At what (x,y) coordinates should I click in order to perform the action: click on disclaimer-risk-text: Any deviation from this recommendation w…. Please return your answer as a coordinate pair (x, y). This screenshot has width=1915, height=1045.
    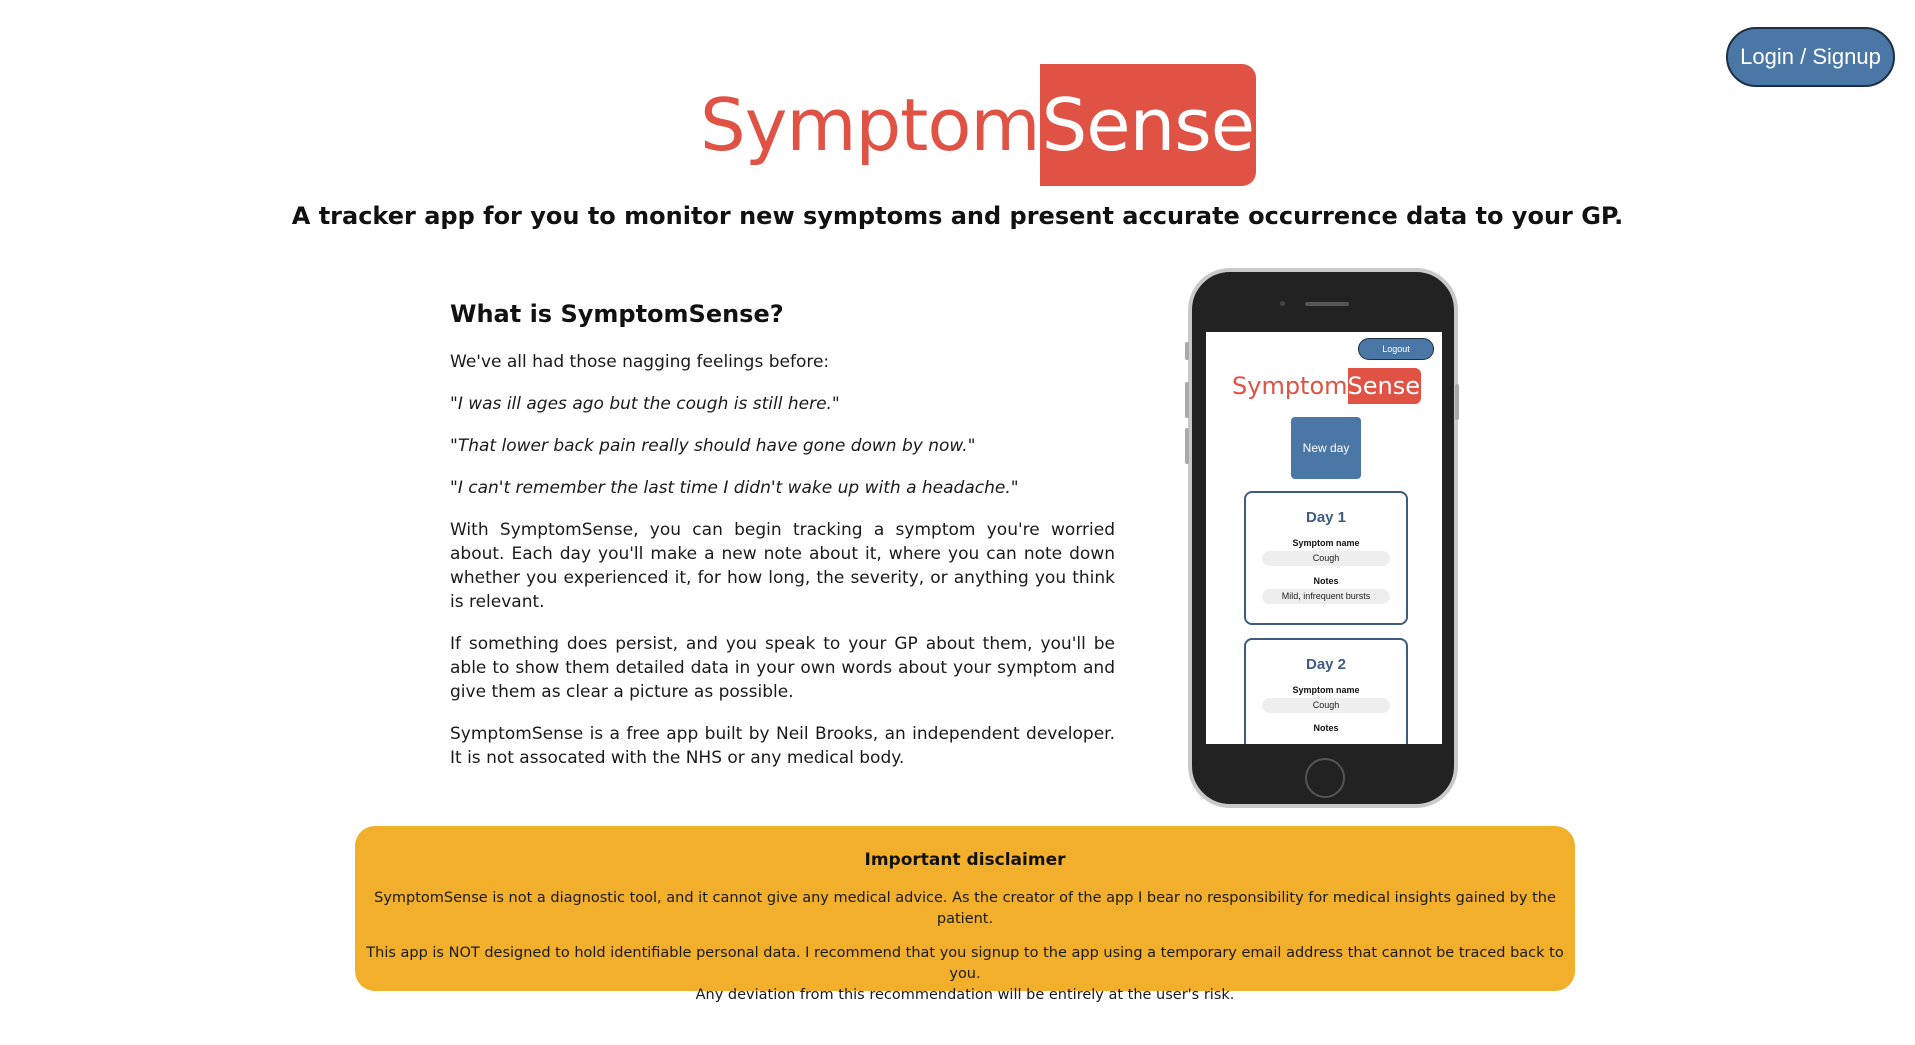
    Looking at the image, I should click on (965, 995).